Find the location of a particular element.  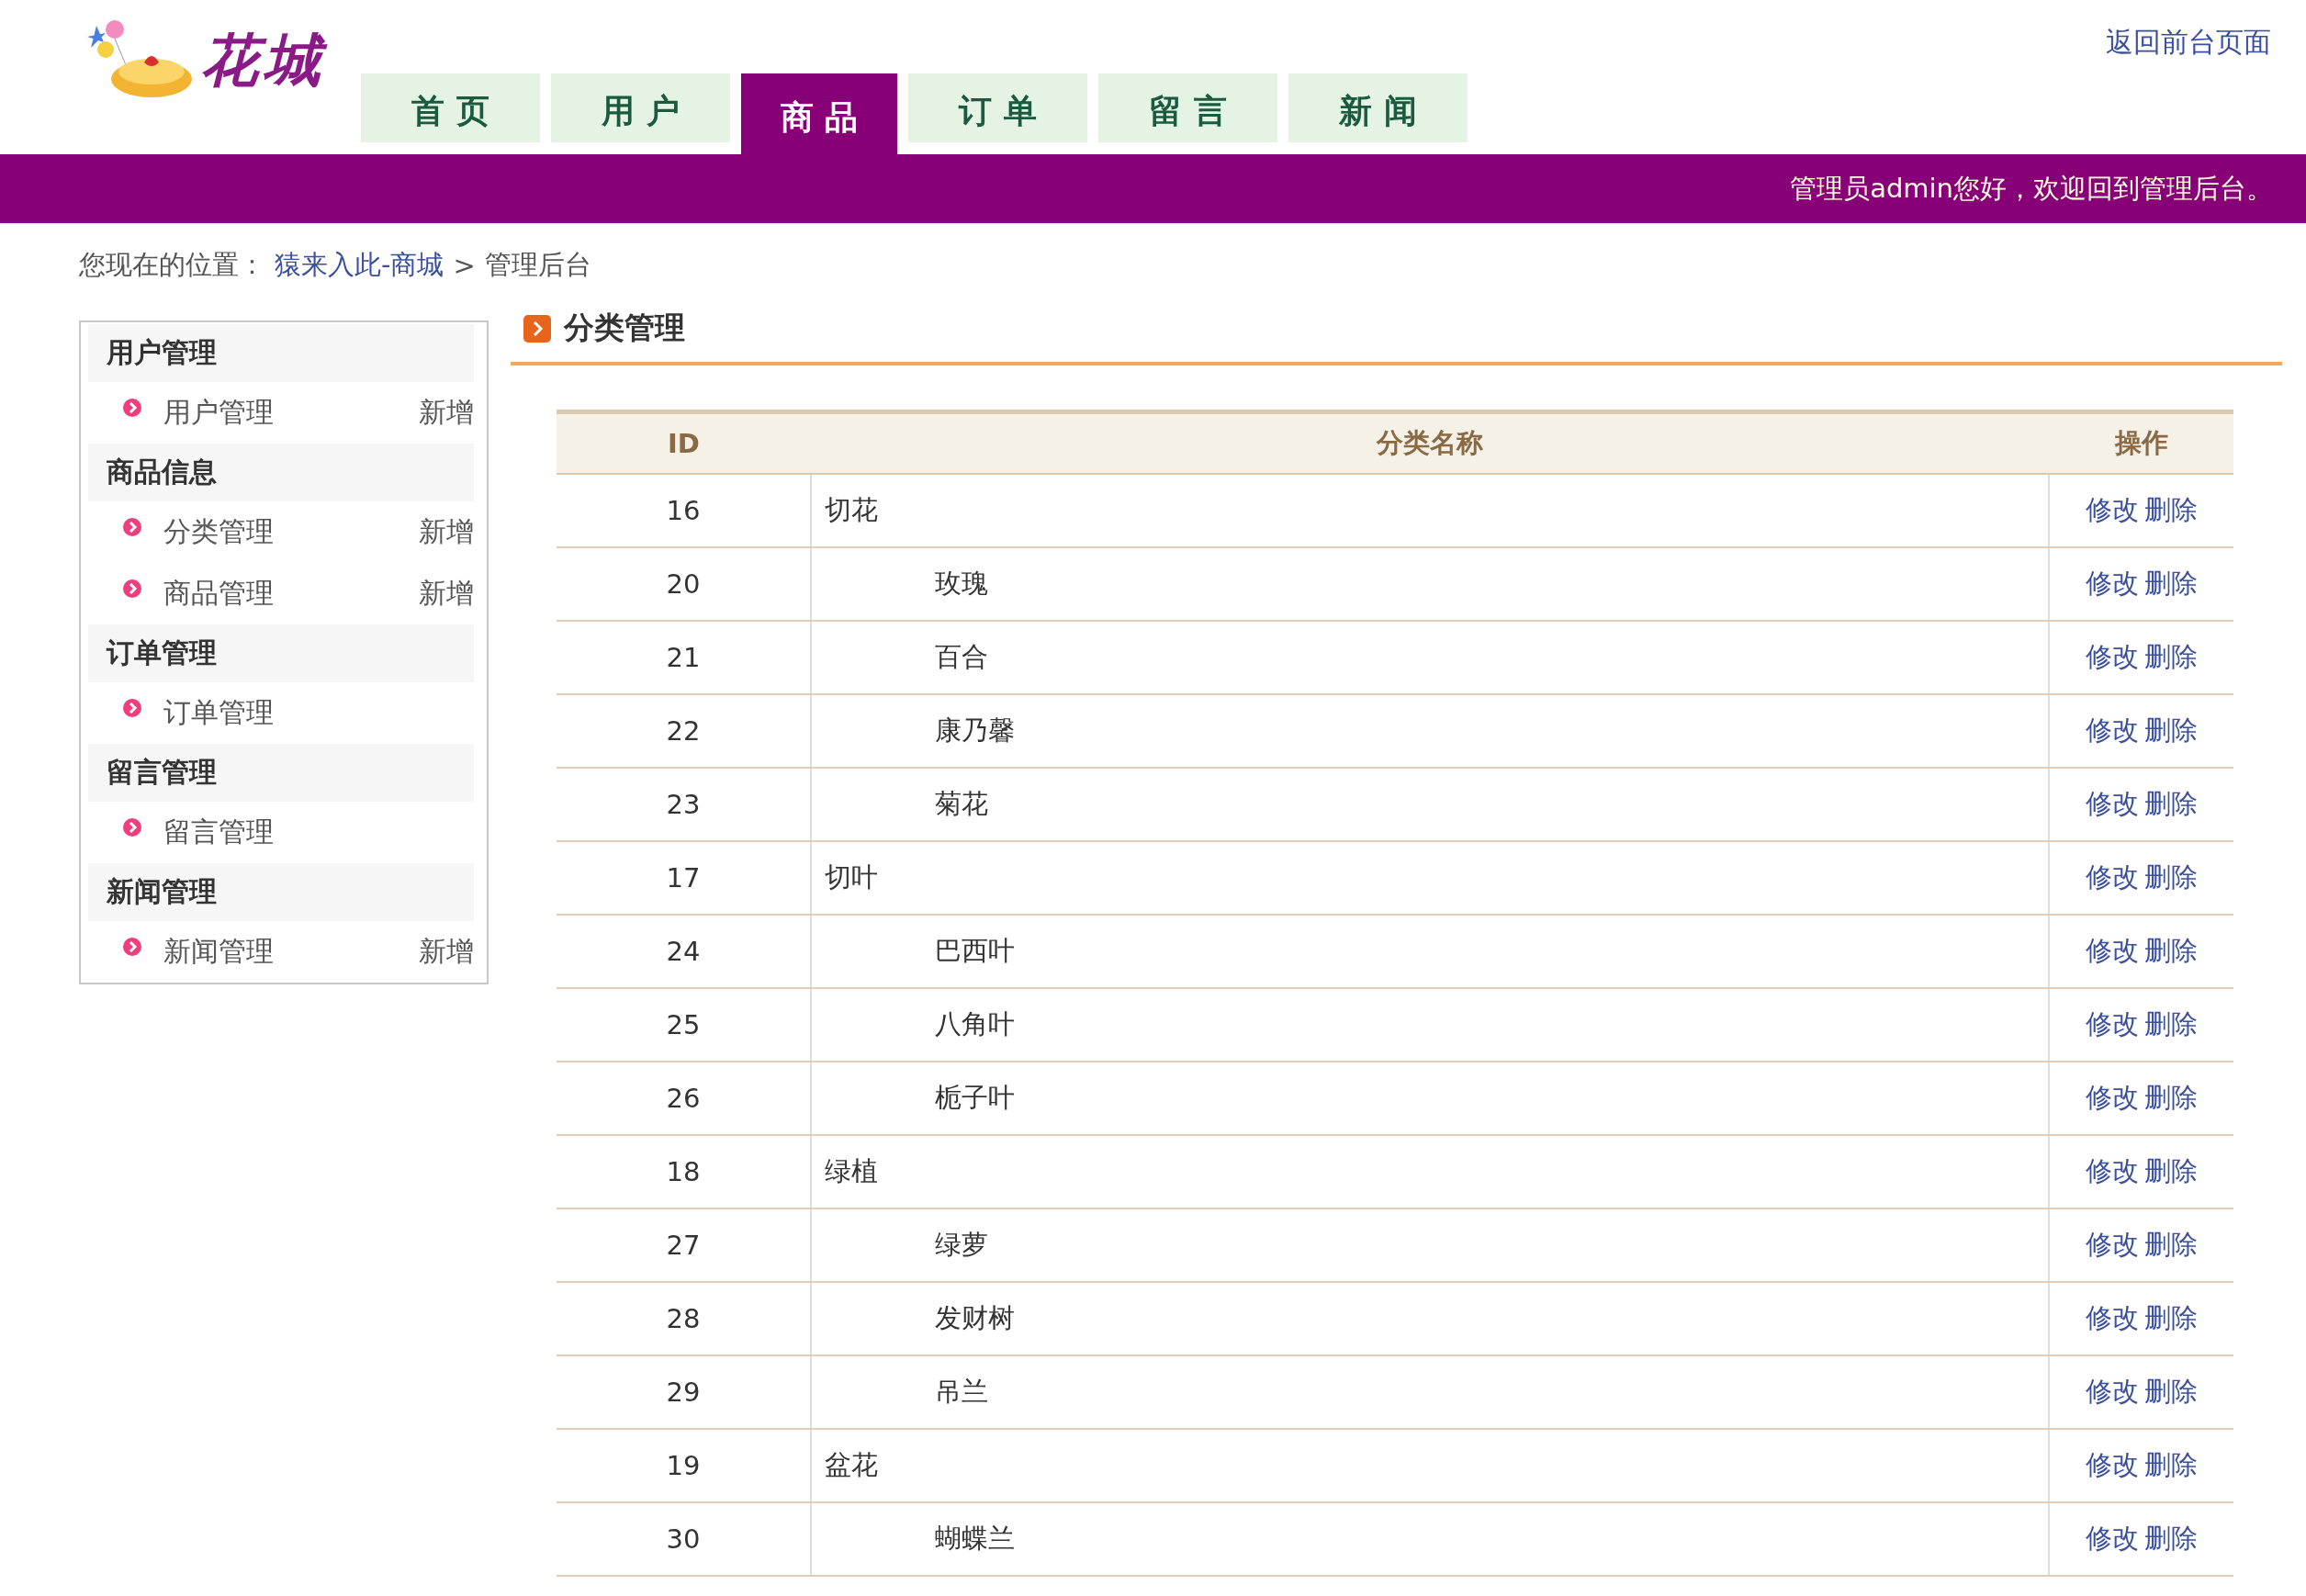

nav-tab: 留 言 is located at coordinates (1187, 107).